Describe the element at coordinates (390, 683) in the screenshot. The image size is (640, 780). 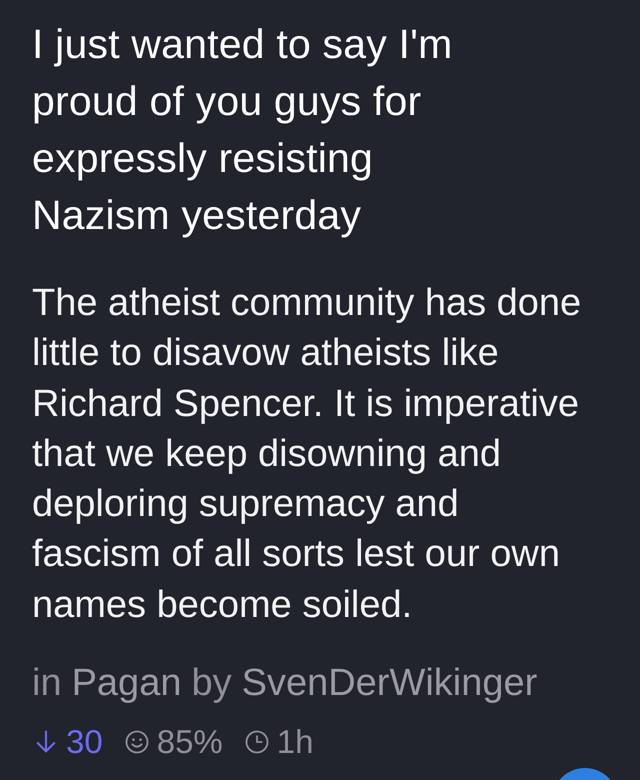
I see `author-link: SvenDerWikinger` at that location.